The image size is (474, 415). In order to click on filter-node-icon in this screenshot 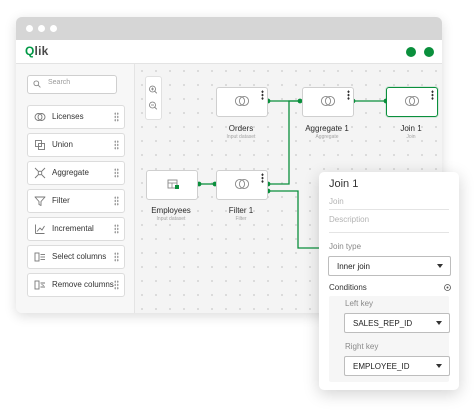, I will do `click(242, 184)`.